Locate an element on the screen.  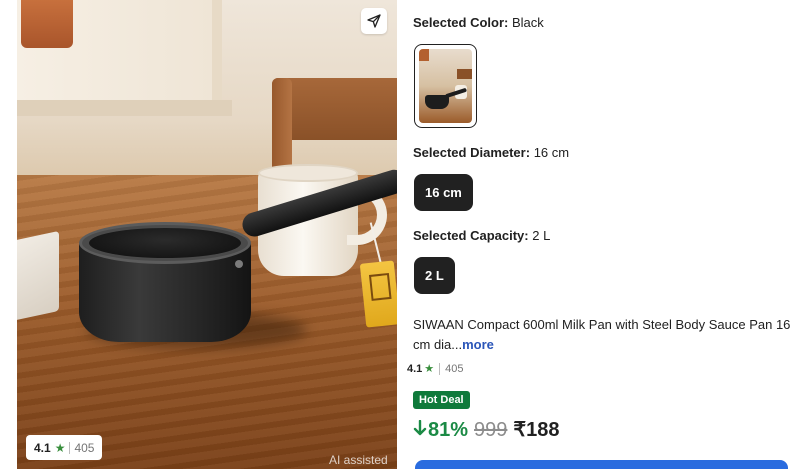
product-rating: 4.1 ★ 405 is located at coordinates (435, 368).